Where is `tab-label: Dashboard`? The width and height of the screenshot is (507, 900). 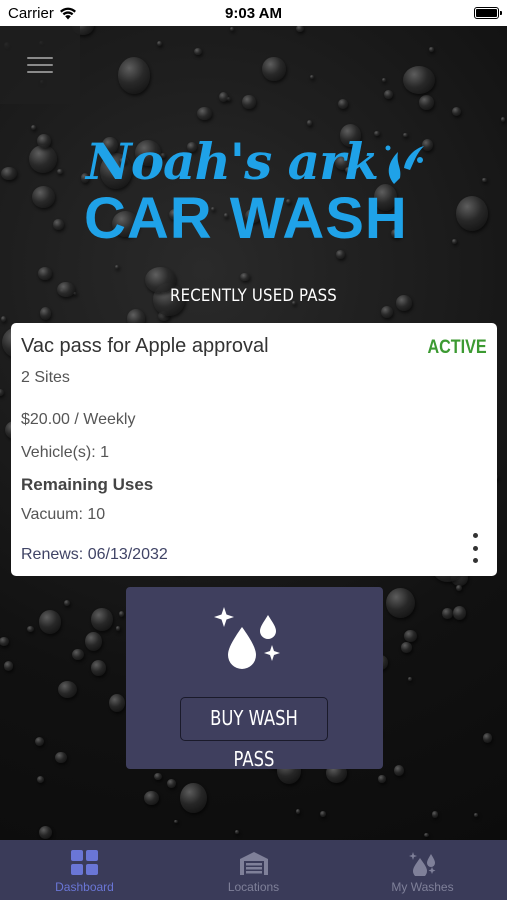 tab-label: Dashboard is located at coordinates (84, 887).